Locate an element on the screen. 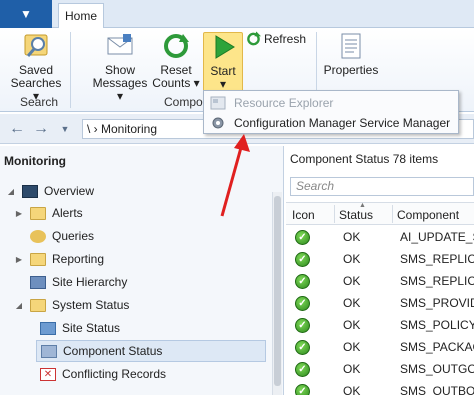 The image size is (474, 395). messages-icon is located at coordinates (120, 44).